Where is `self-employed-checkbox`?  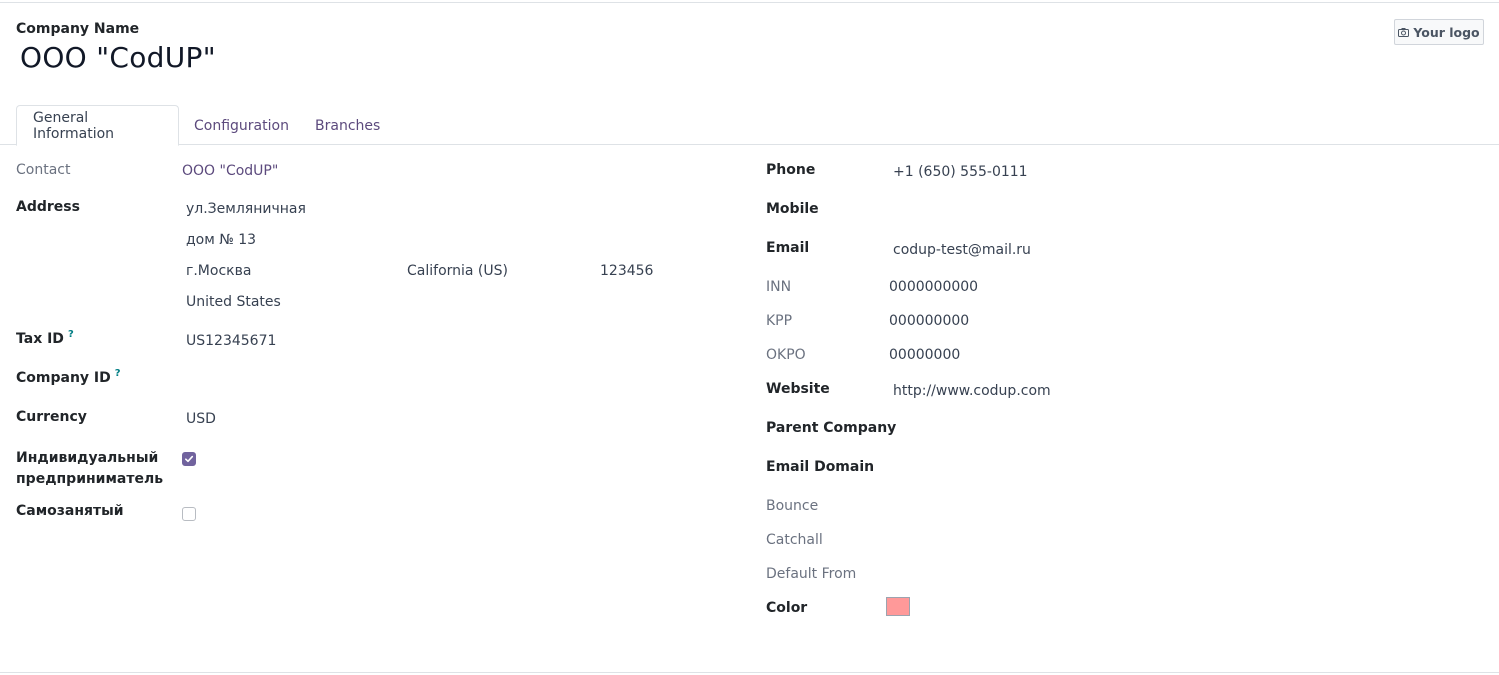 self-employed-checkbox is located at coordinates (189, 514).